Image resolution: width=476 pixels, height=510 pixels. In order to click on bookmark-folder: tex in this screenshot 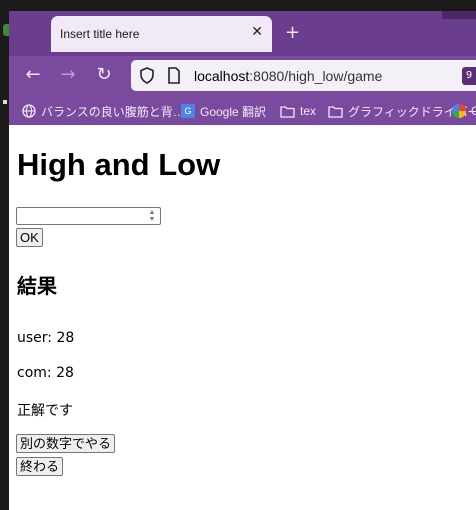, I will do `click(298, 111)`.